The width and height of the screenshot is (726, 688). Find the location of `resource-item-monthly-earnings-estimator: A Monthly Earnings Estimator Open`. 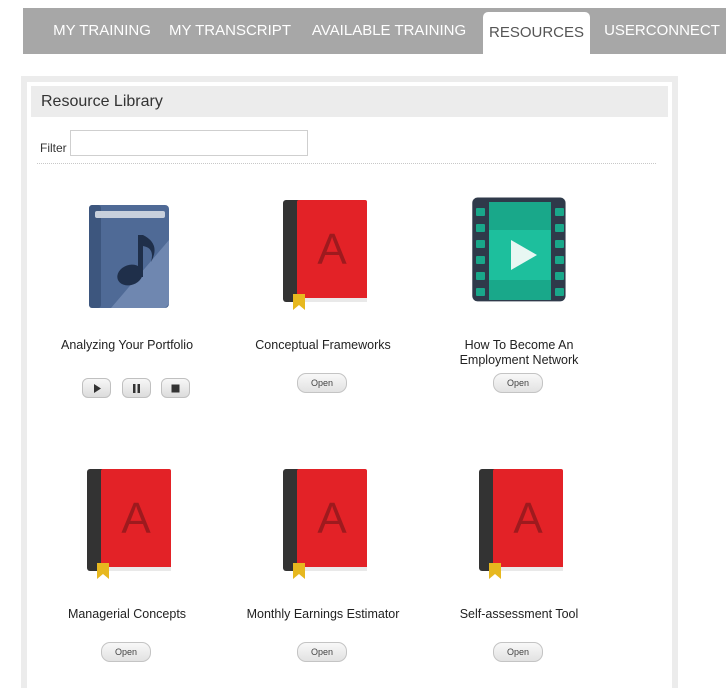

resource-item-monthly-earnings-estimator: A Monthly Earnings Estimator Open is located at coordinates (323, 563).